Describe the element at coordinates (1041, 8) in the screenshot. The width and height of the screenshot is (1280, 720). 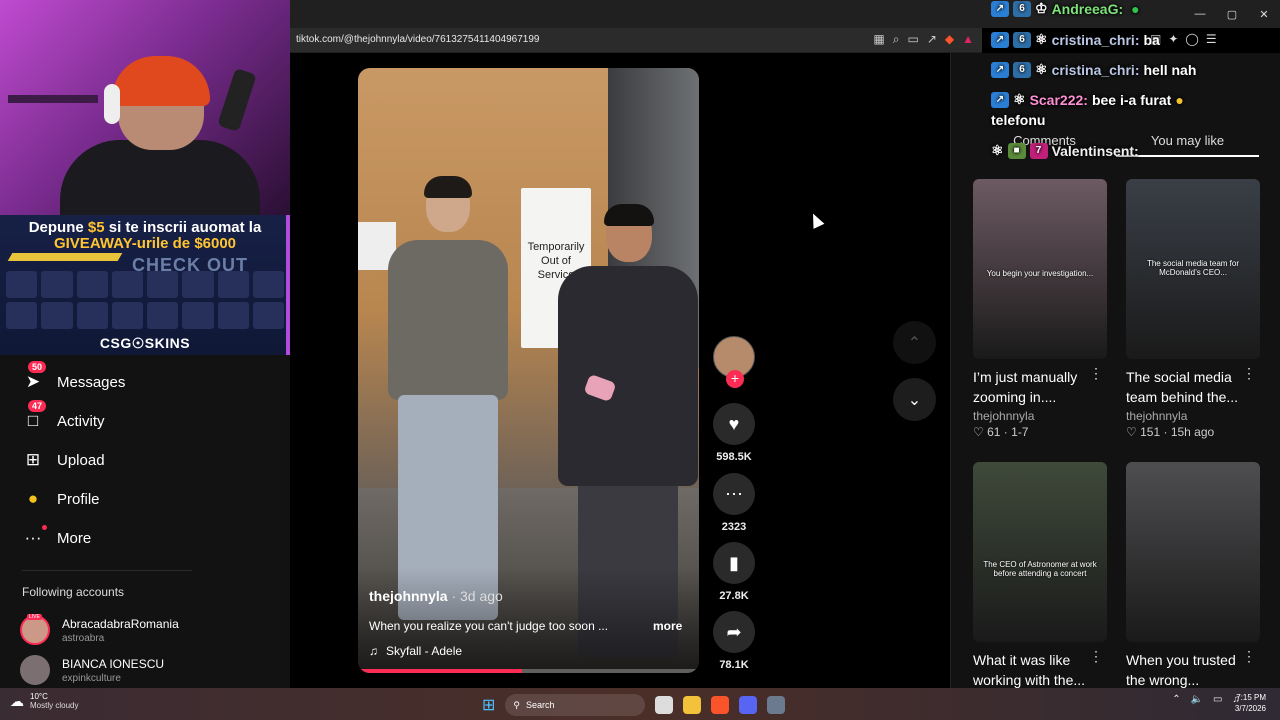
I see `crown-icon: ♔` at that location.